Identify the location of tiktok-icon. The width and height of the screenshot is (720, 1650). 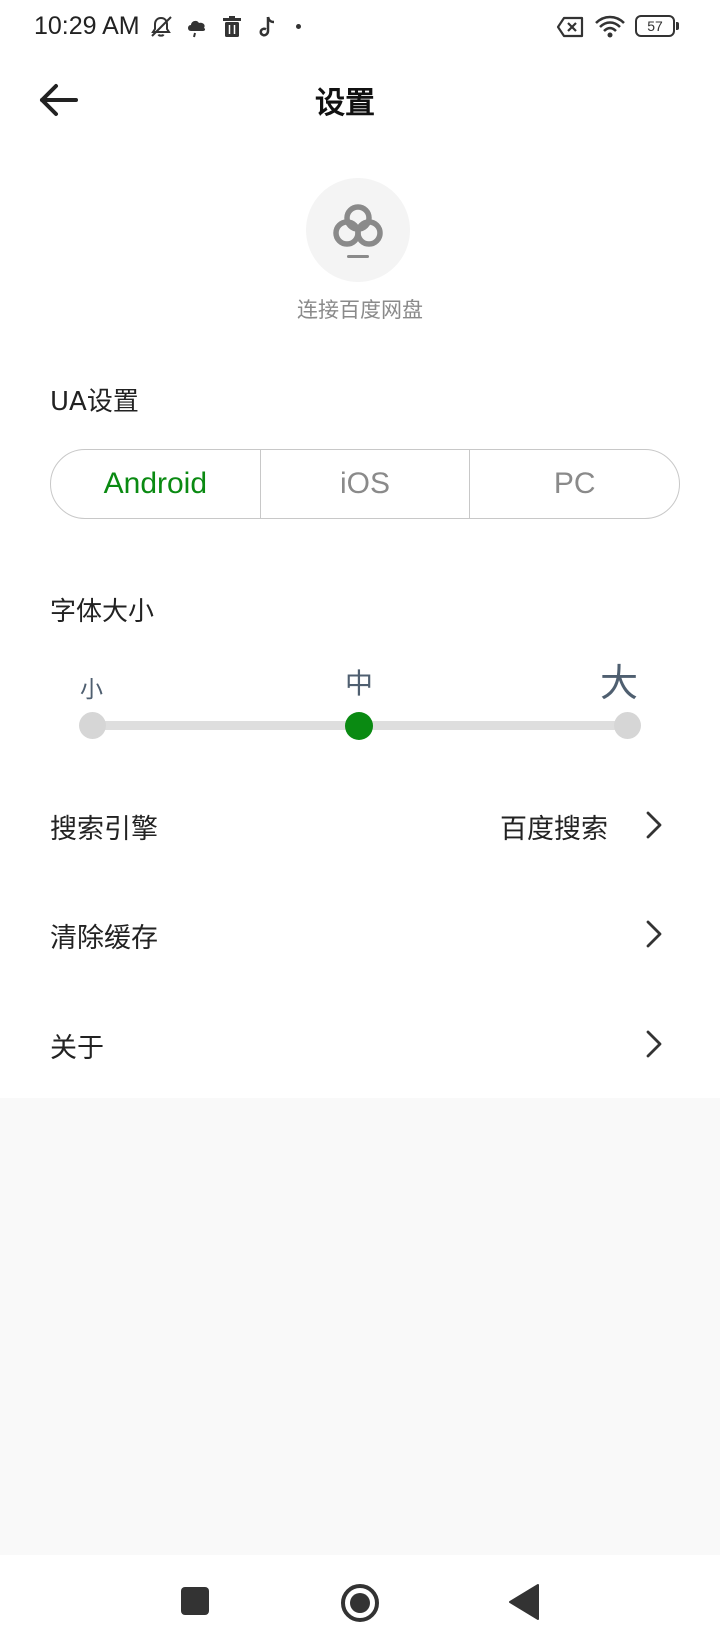
(267, 26).